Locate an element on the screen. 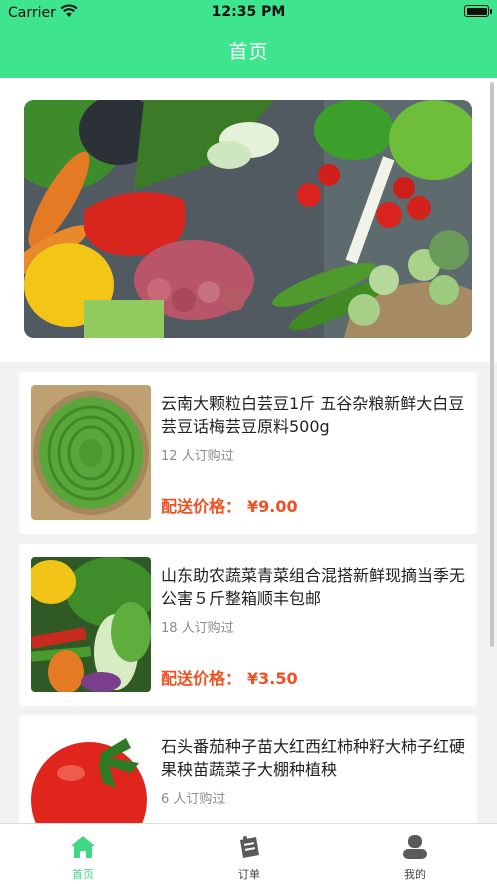  price-value: ¥9.00 is located at coordinates (272, 506).